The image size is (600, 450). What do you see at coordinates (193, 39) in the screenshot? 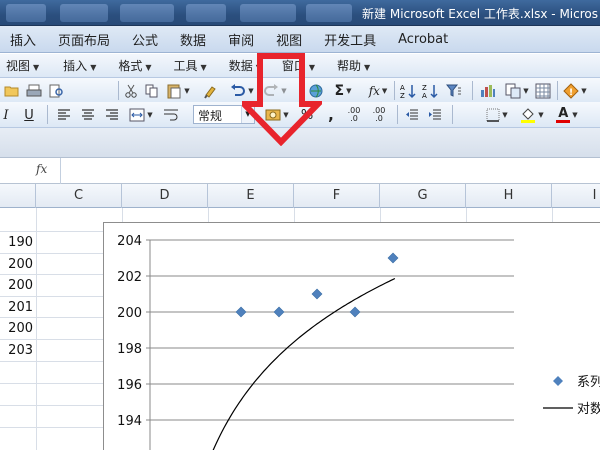
I see `tab-data: 数据` at bounding box center [193, 39].